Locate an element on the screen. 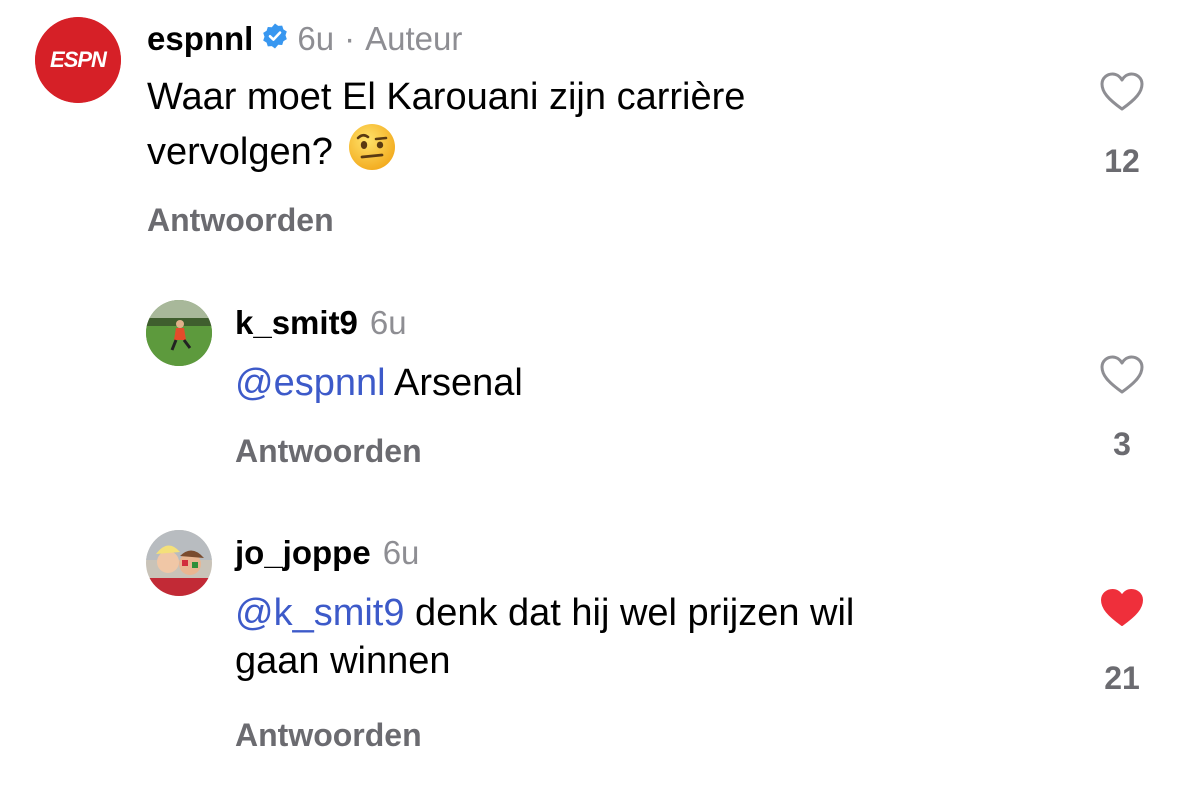 Image resolution: width=1200 pixels, height=785 pixels. username: k_smit9 is located at coordinates (296, 323).